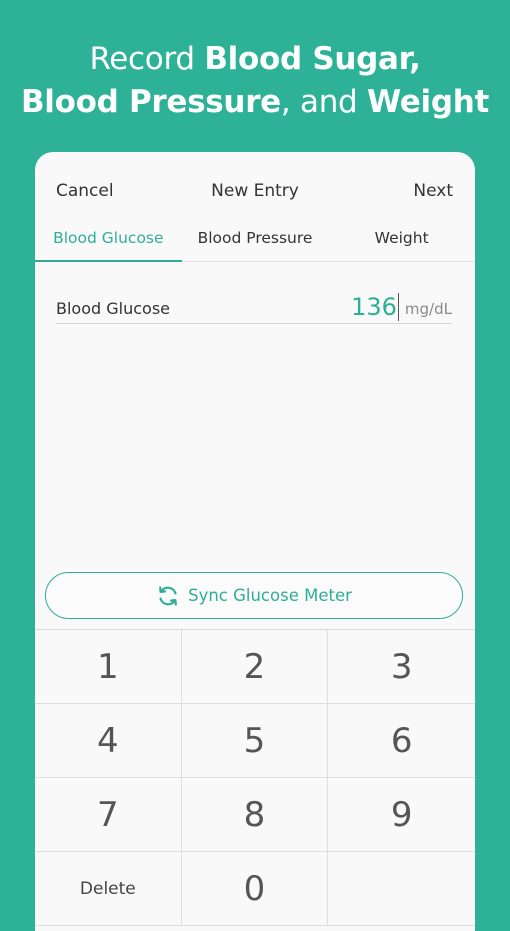 The height and width of the screenshot is (931, 510). What do you see at coordinates (401, 815) in the screenshot?
I see `key-9: 9` at bounding box center [401, 815].